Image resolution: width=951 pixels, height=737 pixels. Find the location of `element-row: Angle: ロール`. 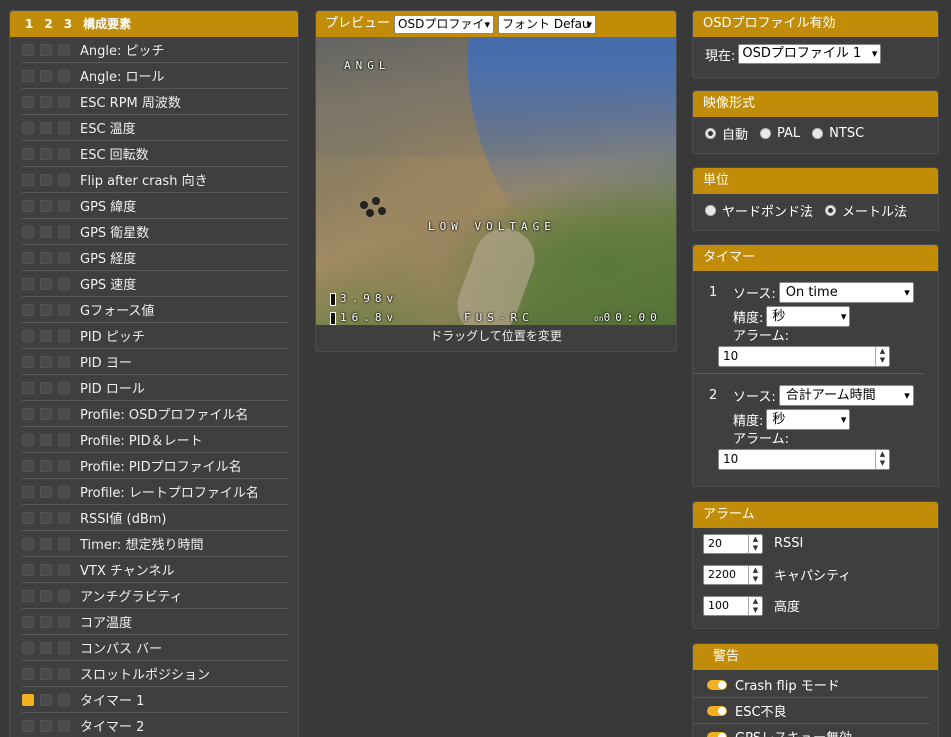

element-row: Angle: ロール is located at coordinates (155, 76).